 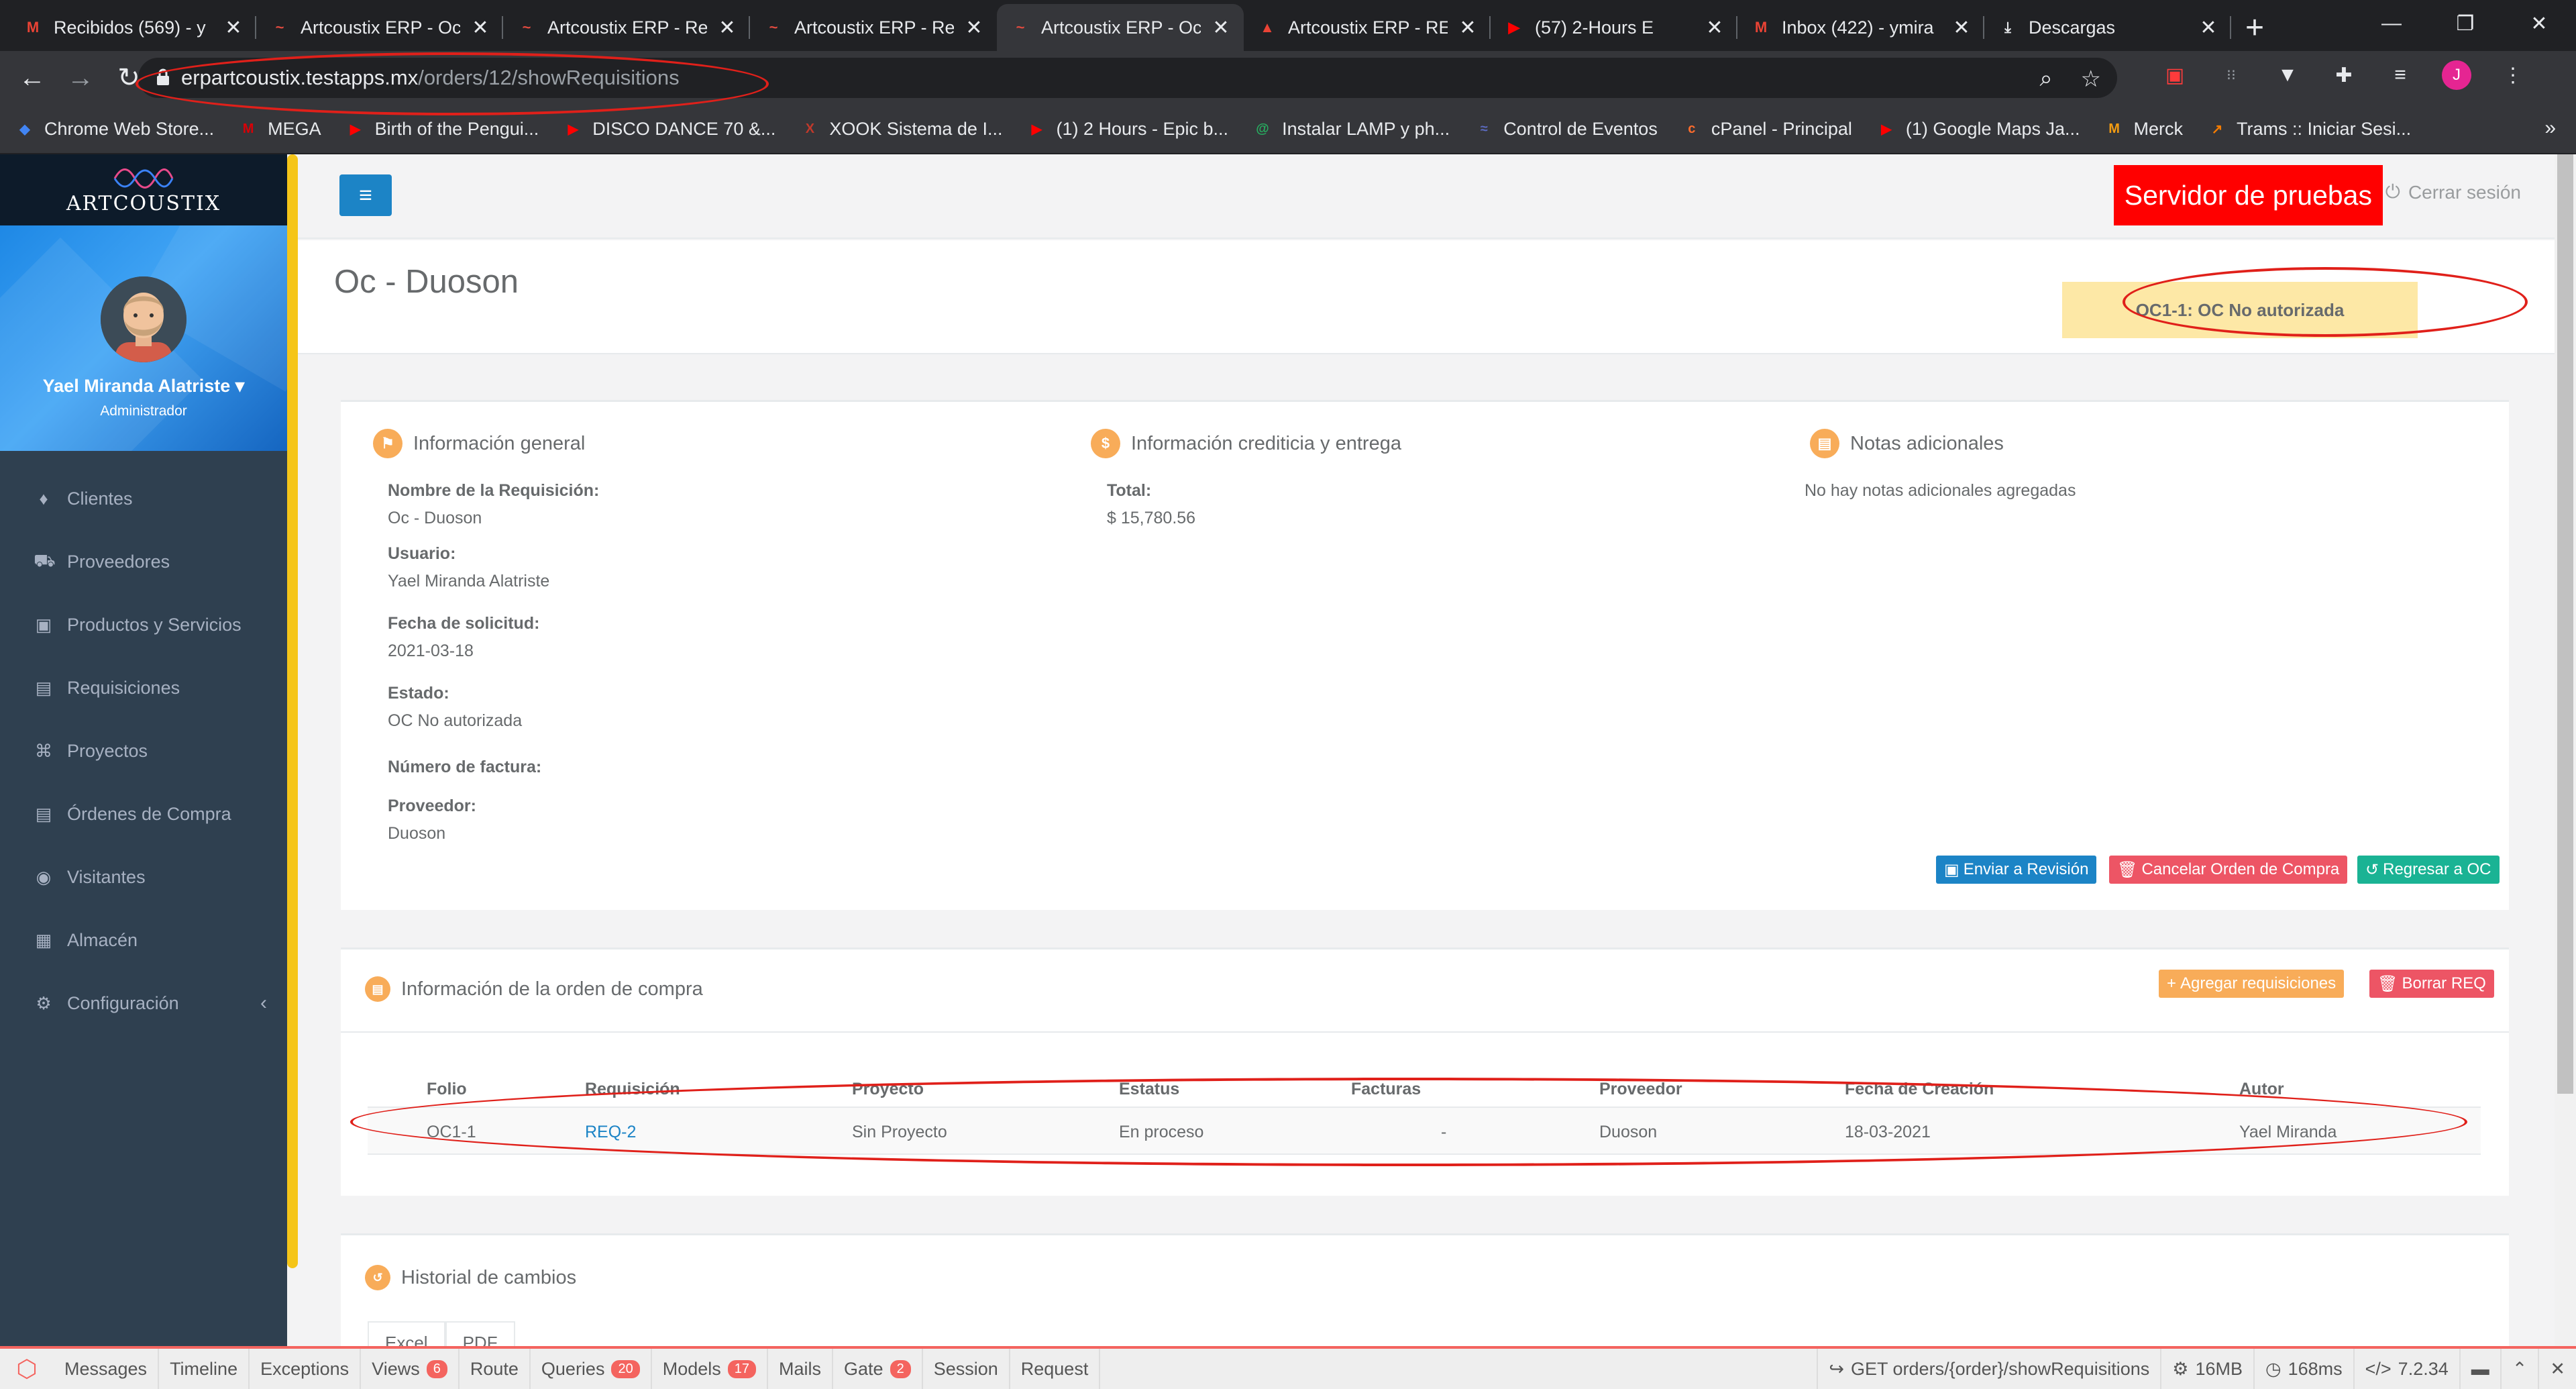 I want to click on bookmark-item: M Merck, so click(x=2143, y=130).